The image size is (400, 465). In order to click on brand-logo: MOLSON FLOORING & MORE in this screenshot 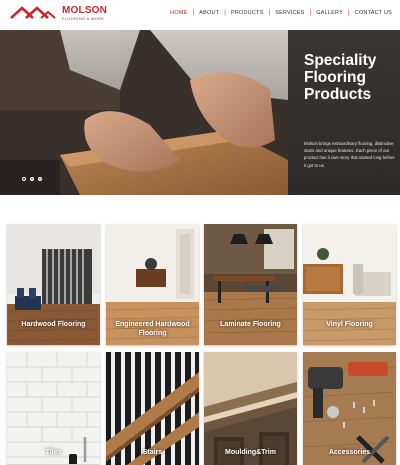, I will do `click(60, 14)`.